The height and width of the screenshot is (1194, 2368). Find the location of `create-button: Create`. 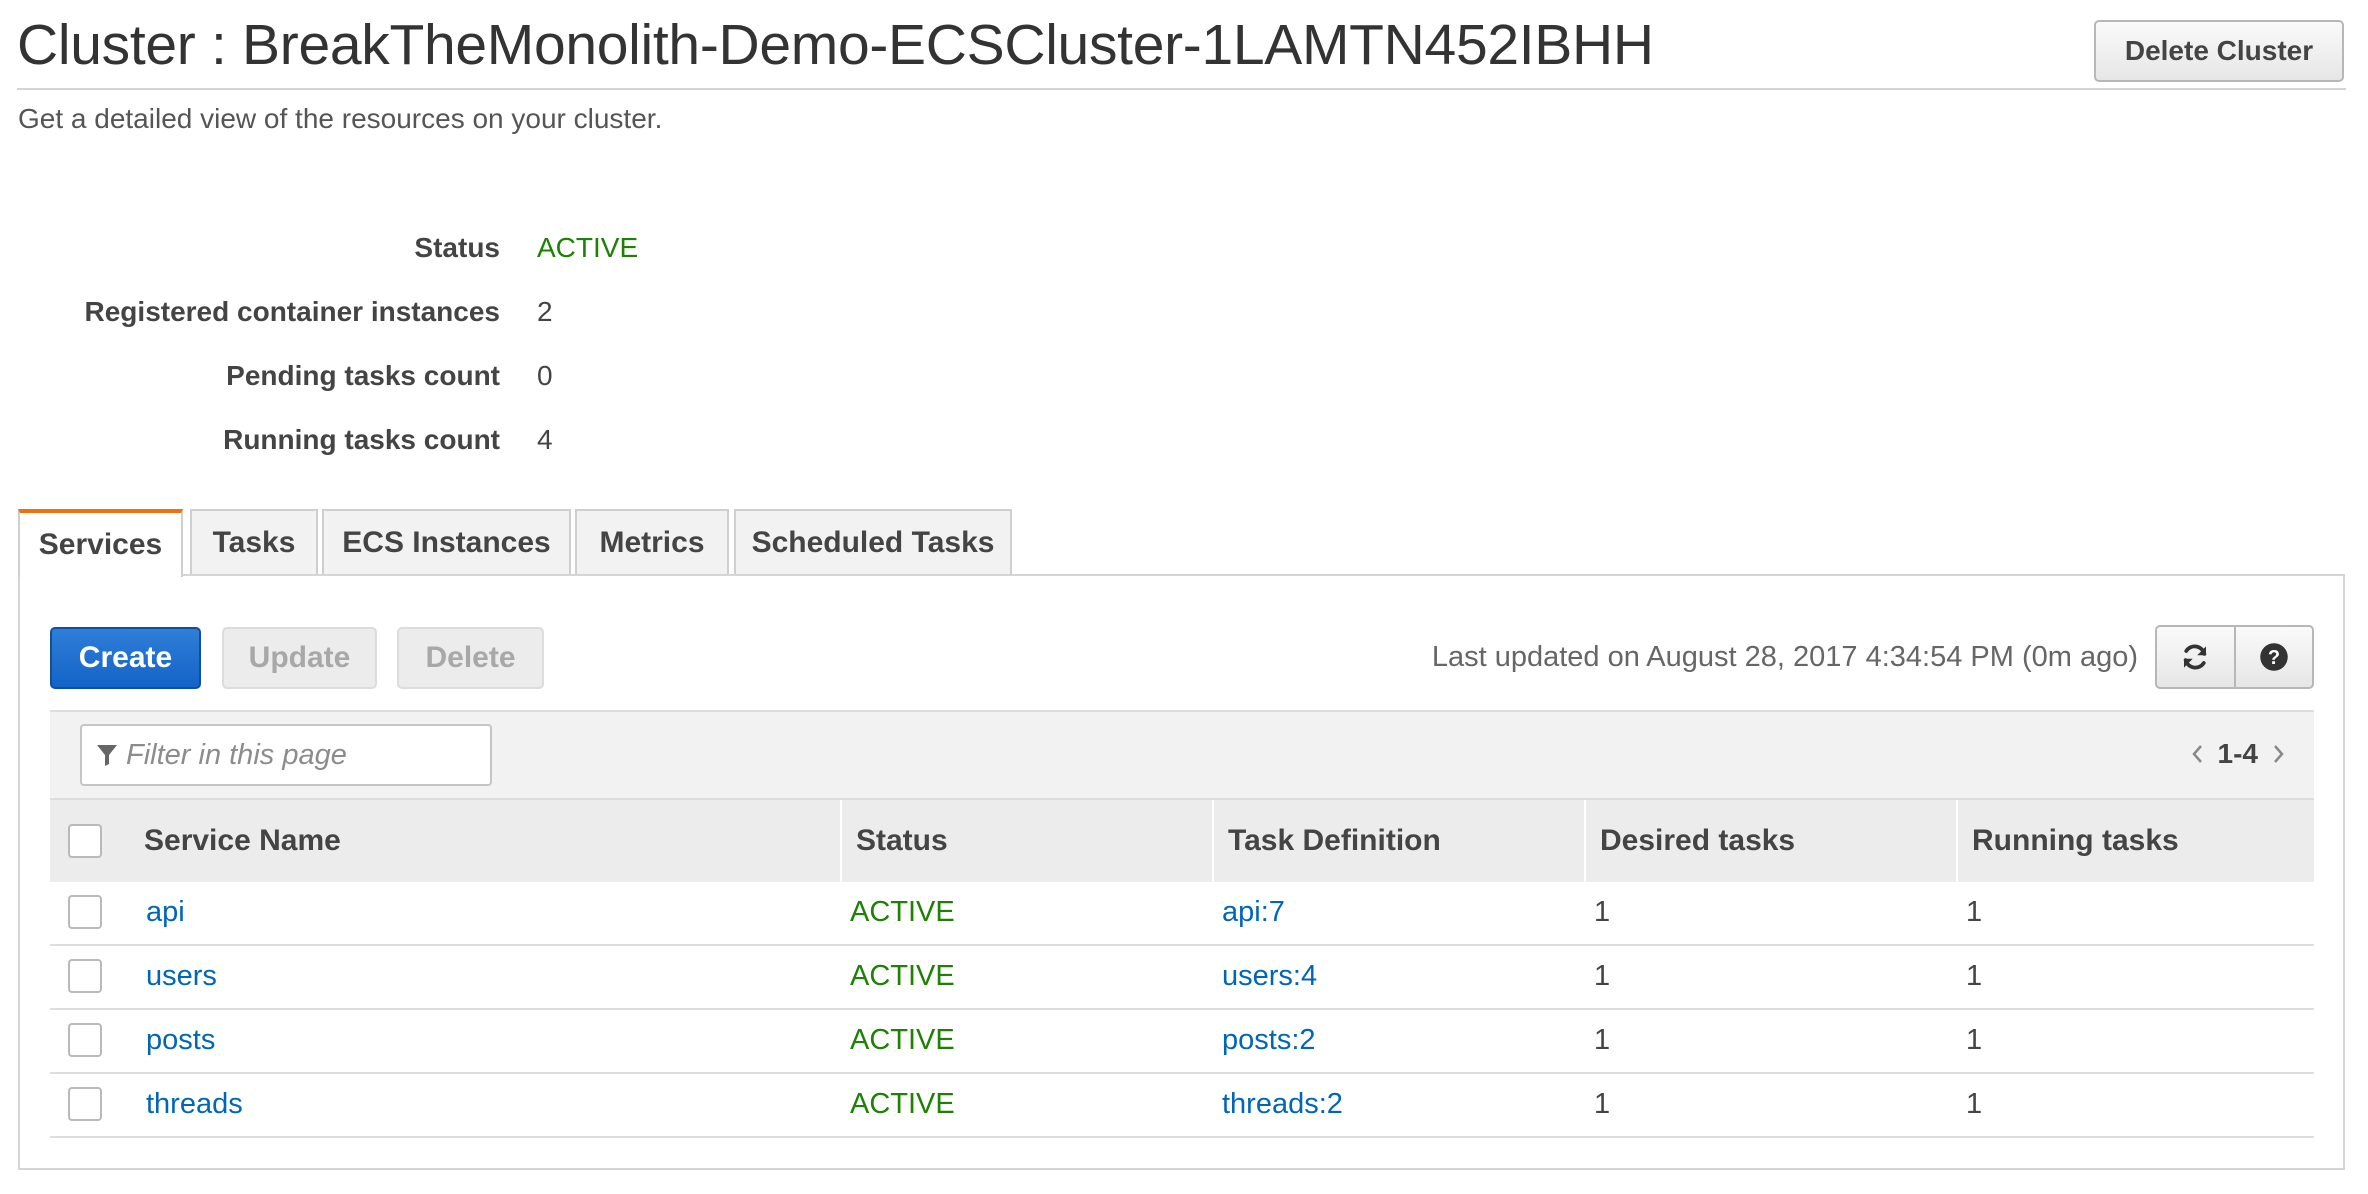

create-button: Create is located at coordinates (125, 658).